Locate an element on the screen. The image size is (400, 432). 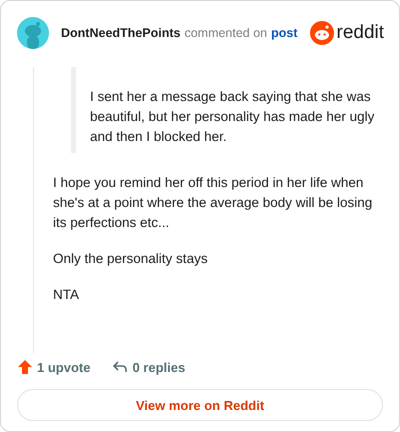
avatar-icon is located at coordinates (33, 33).